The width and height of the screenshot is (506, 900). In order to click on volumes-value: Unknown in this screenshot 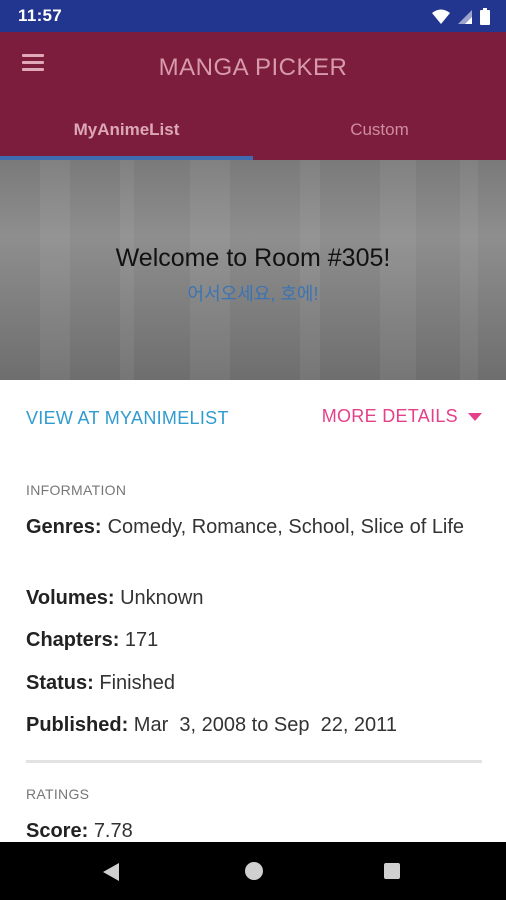, I will do `click(162, 598)`.